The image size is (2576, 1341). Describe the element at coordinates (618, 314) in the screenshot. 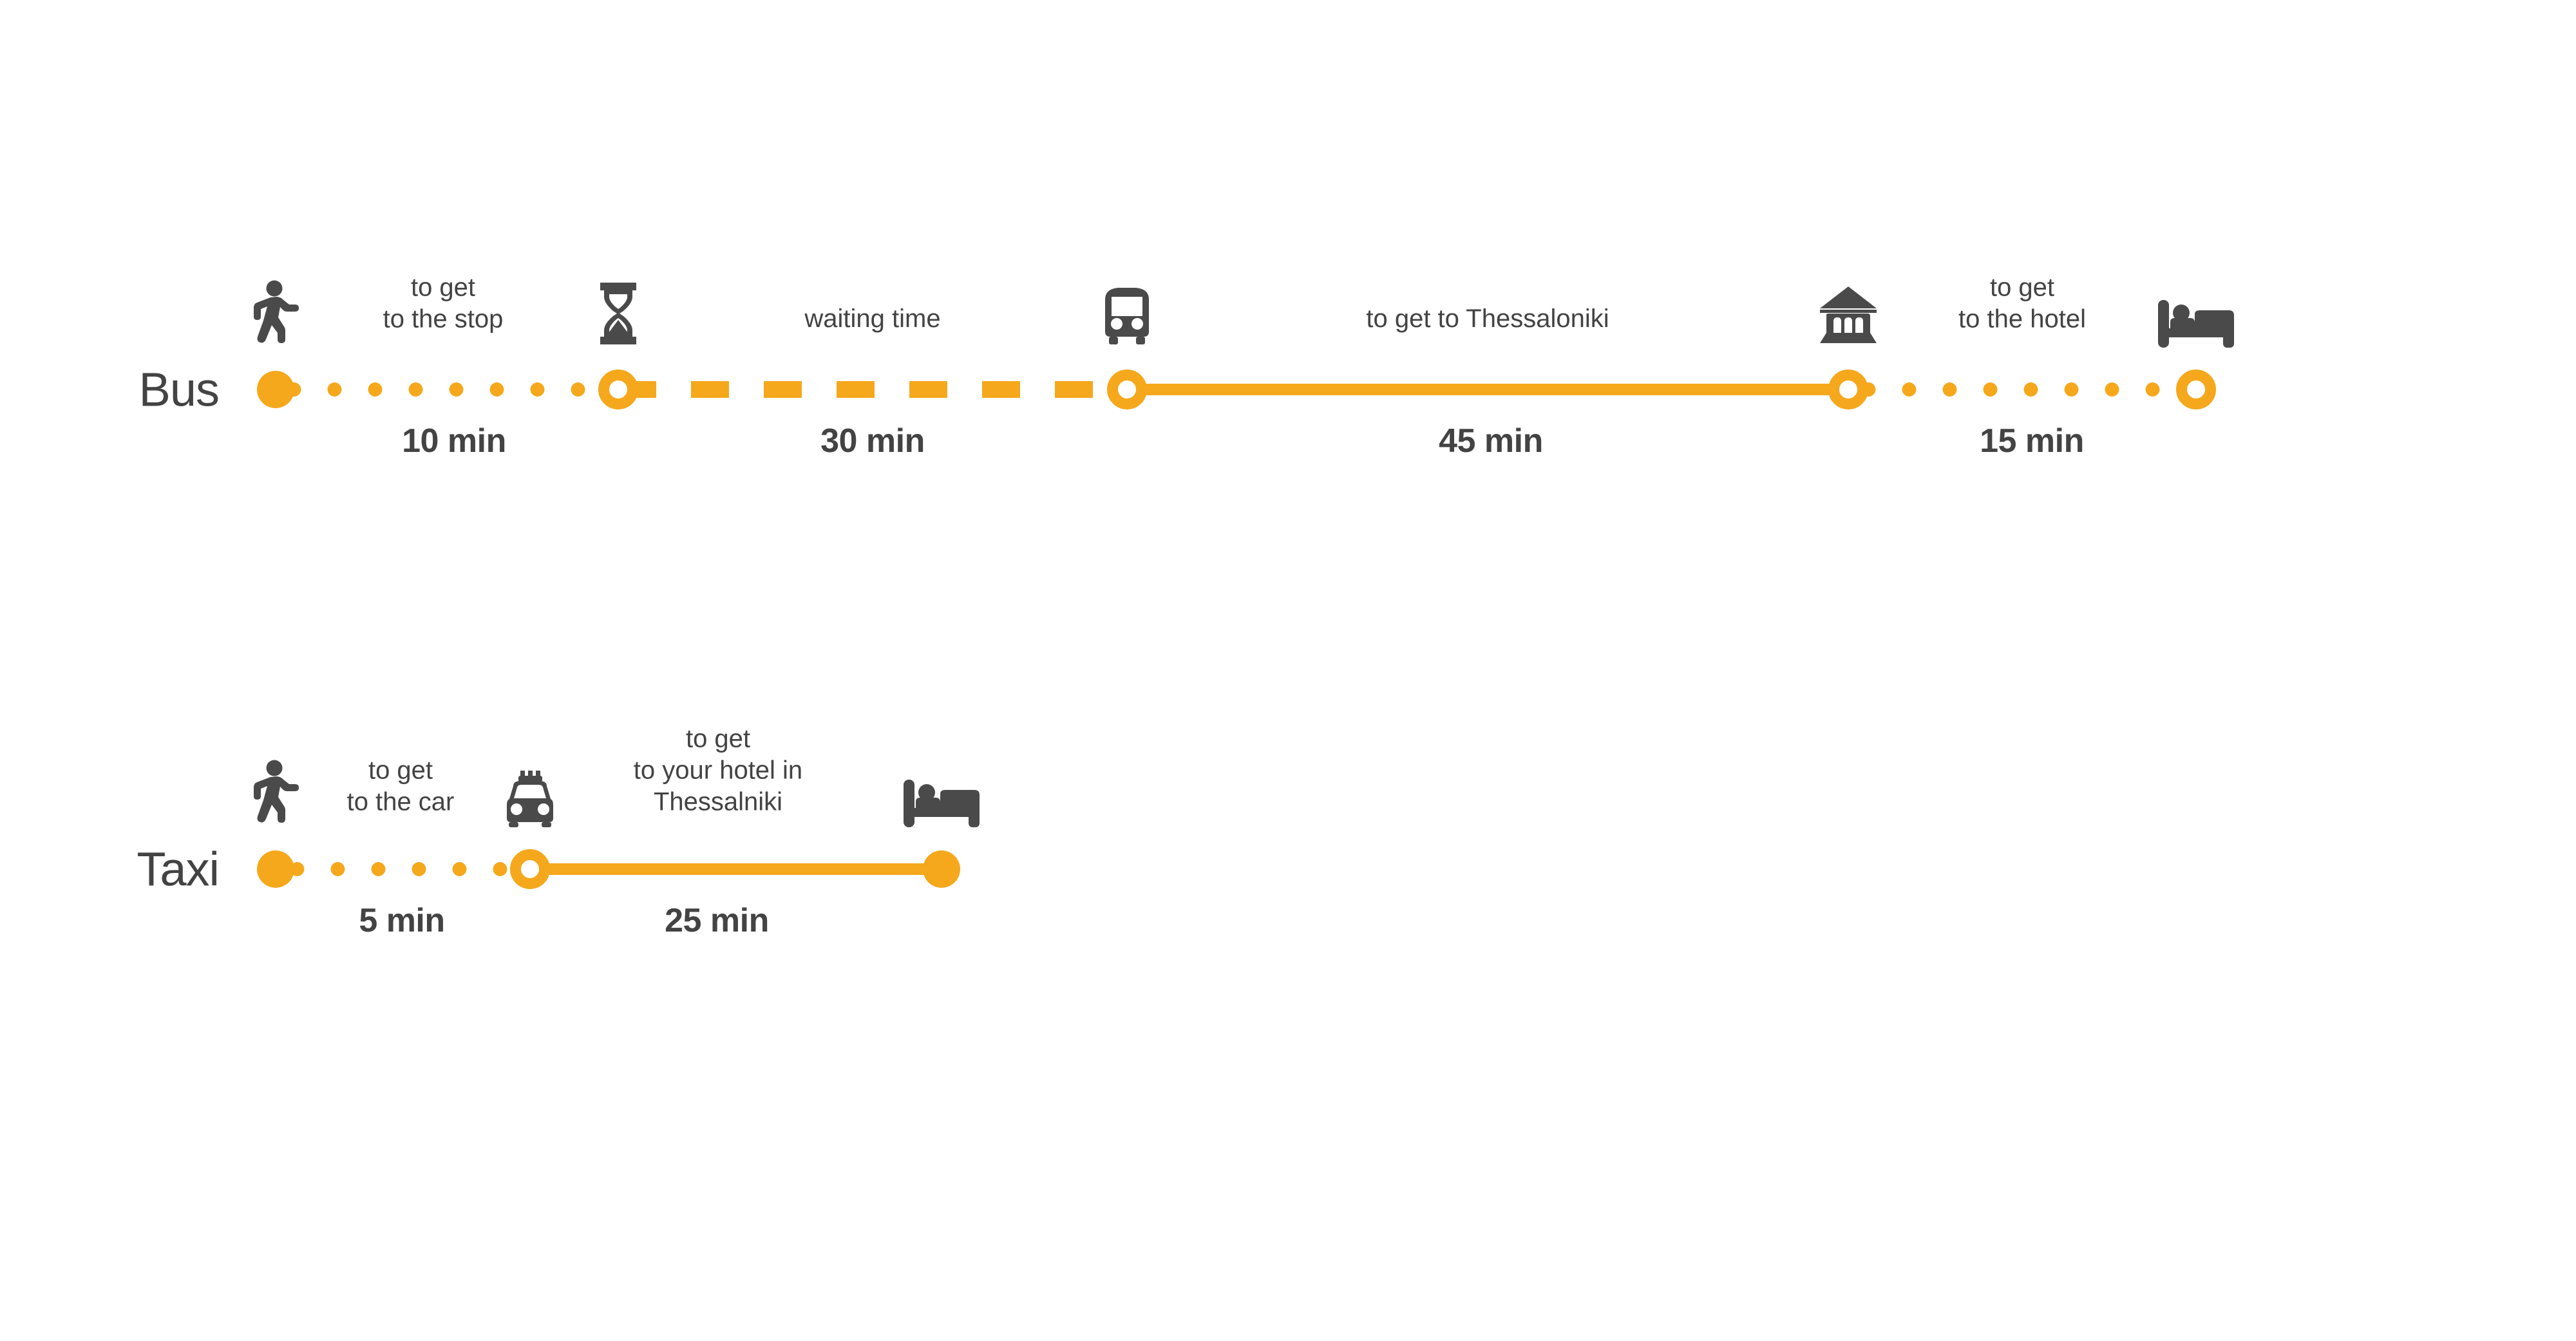

I see `hourglass-icon` at that location.